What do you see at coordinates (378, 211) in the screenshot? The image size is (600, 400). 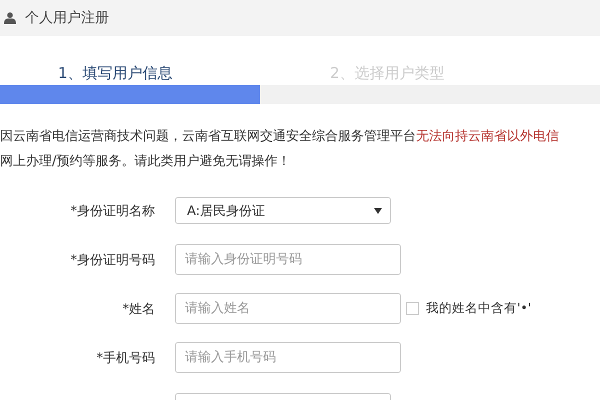 I see `caret-icon` at bounding box center [378, 211].